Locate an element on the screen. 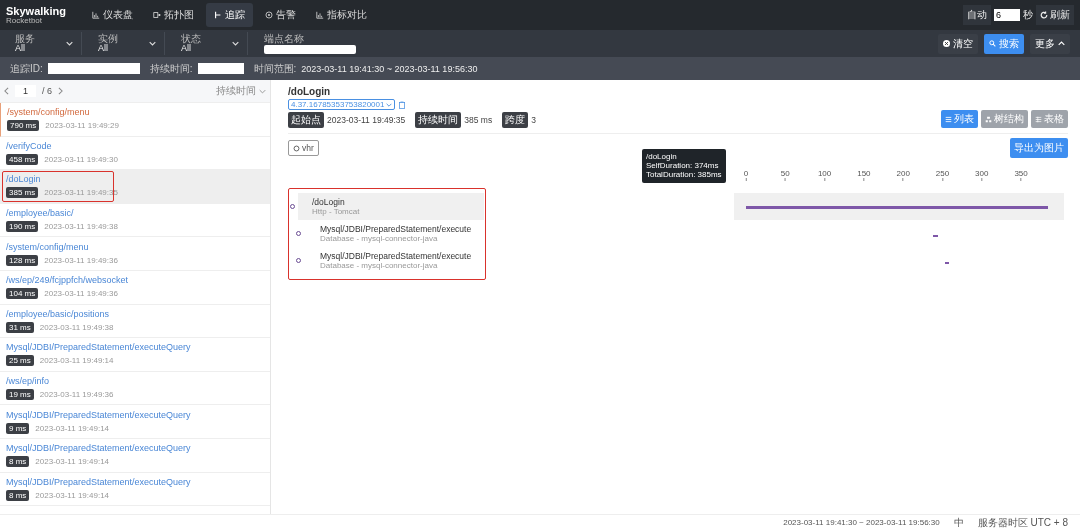 The width and height of the screenshot is (1080, 530). filter-dropdown: 状态 All is located at coordinates (214, 43).